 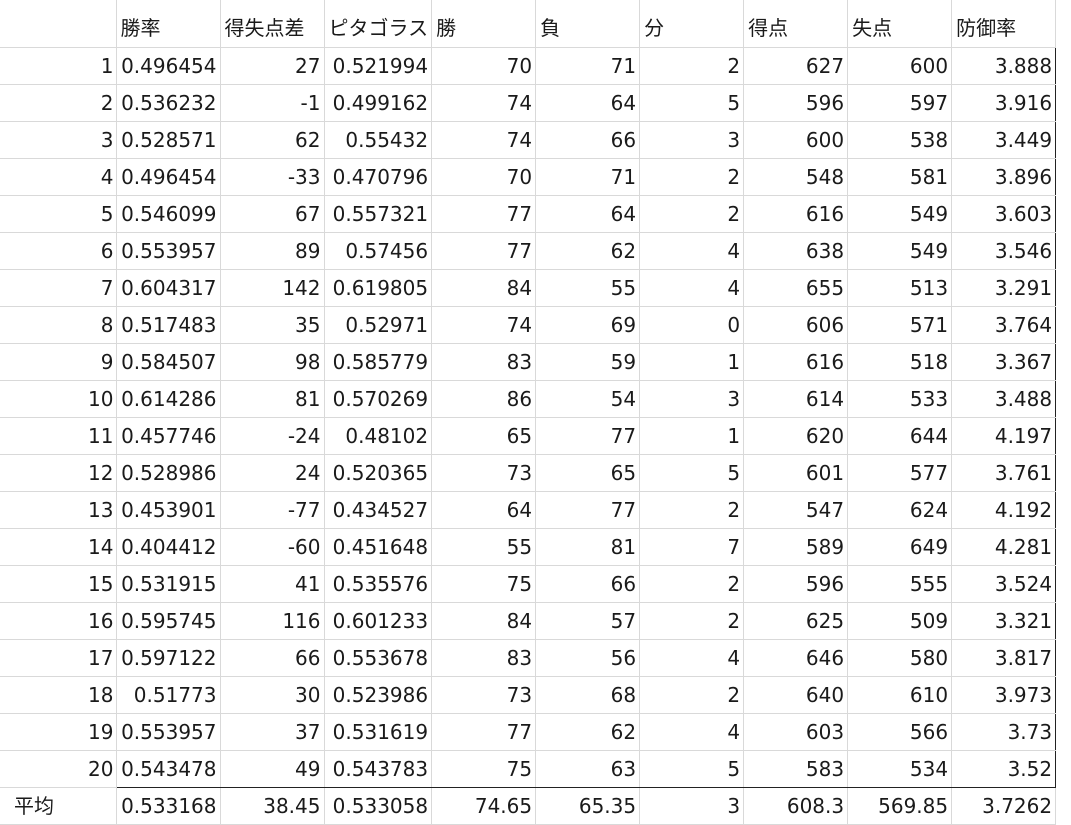 What do you see at coordinates (796, 658) in the screenshot?
I see `data-cell: 646` at bounding box center [796, 658].